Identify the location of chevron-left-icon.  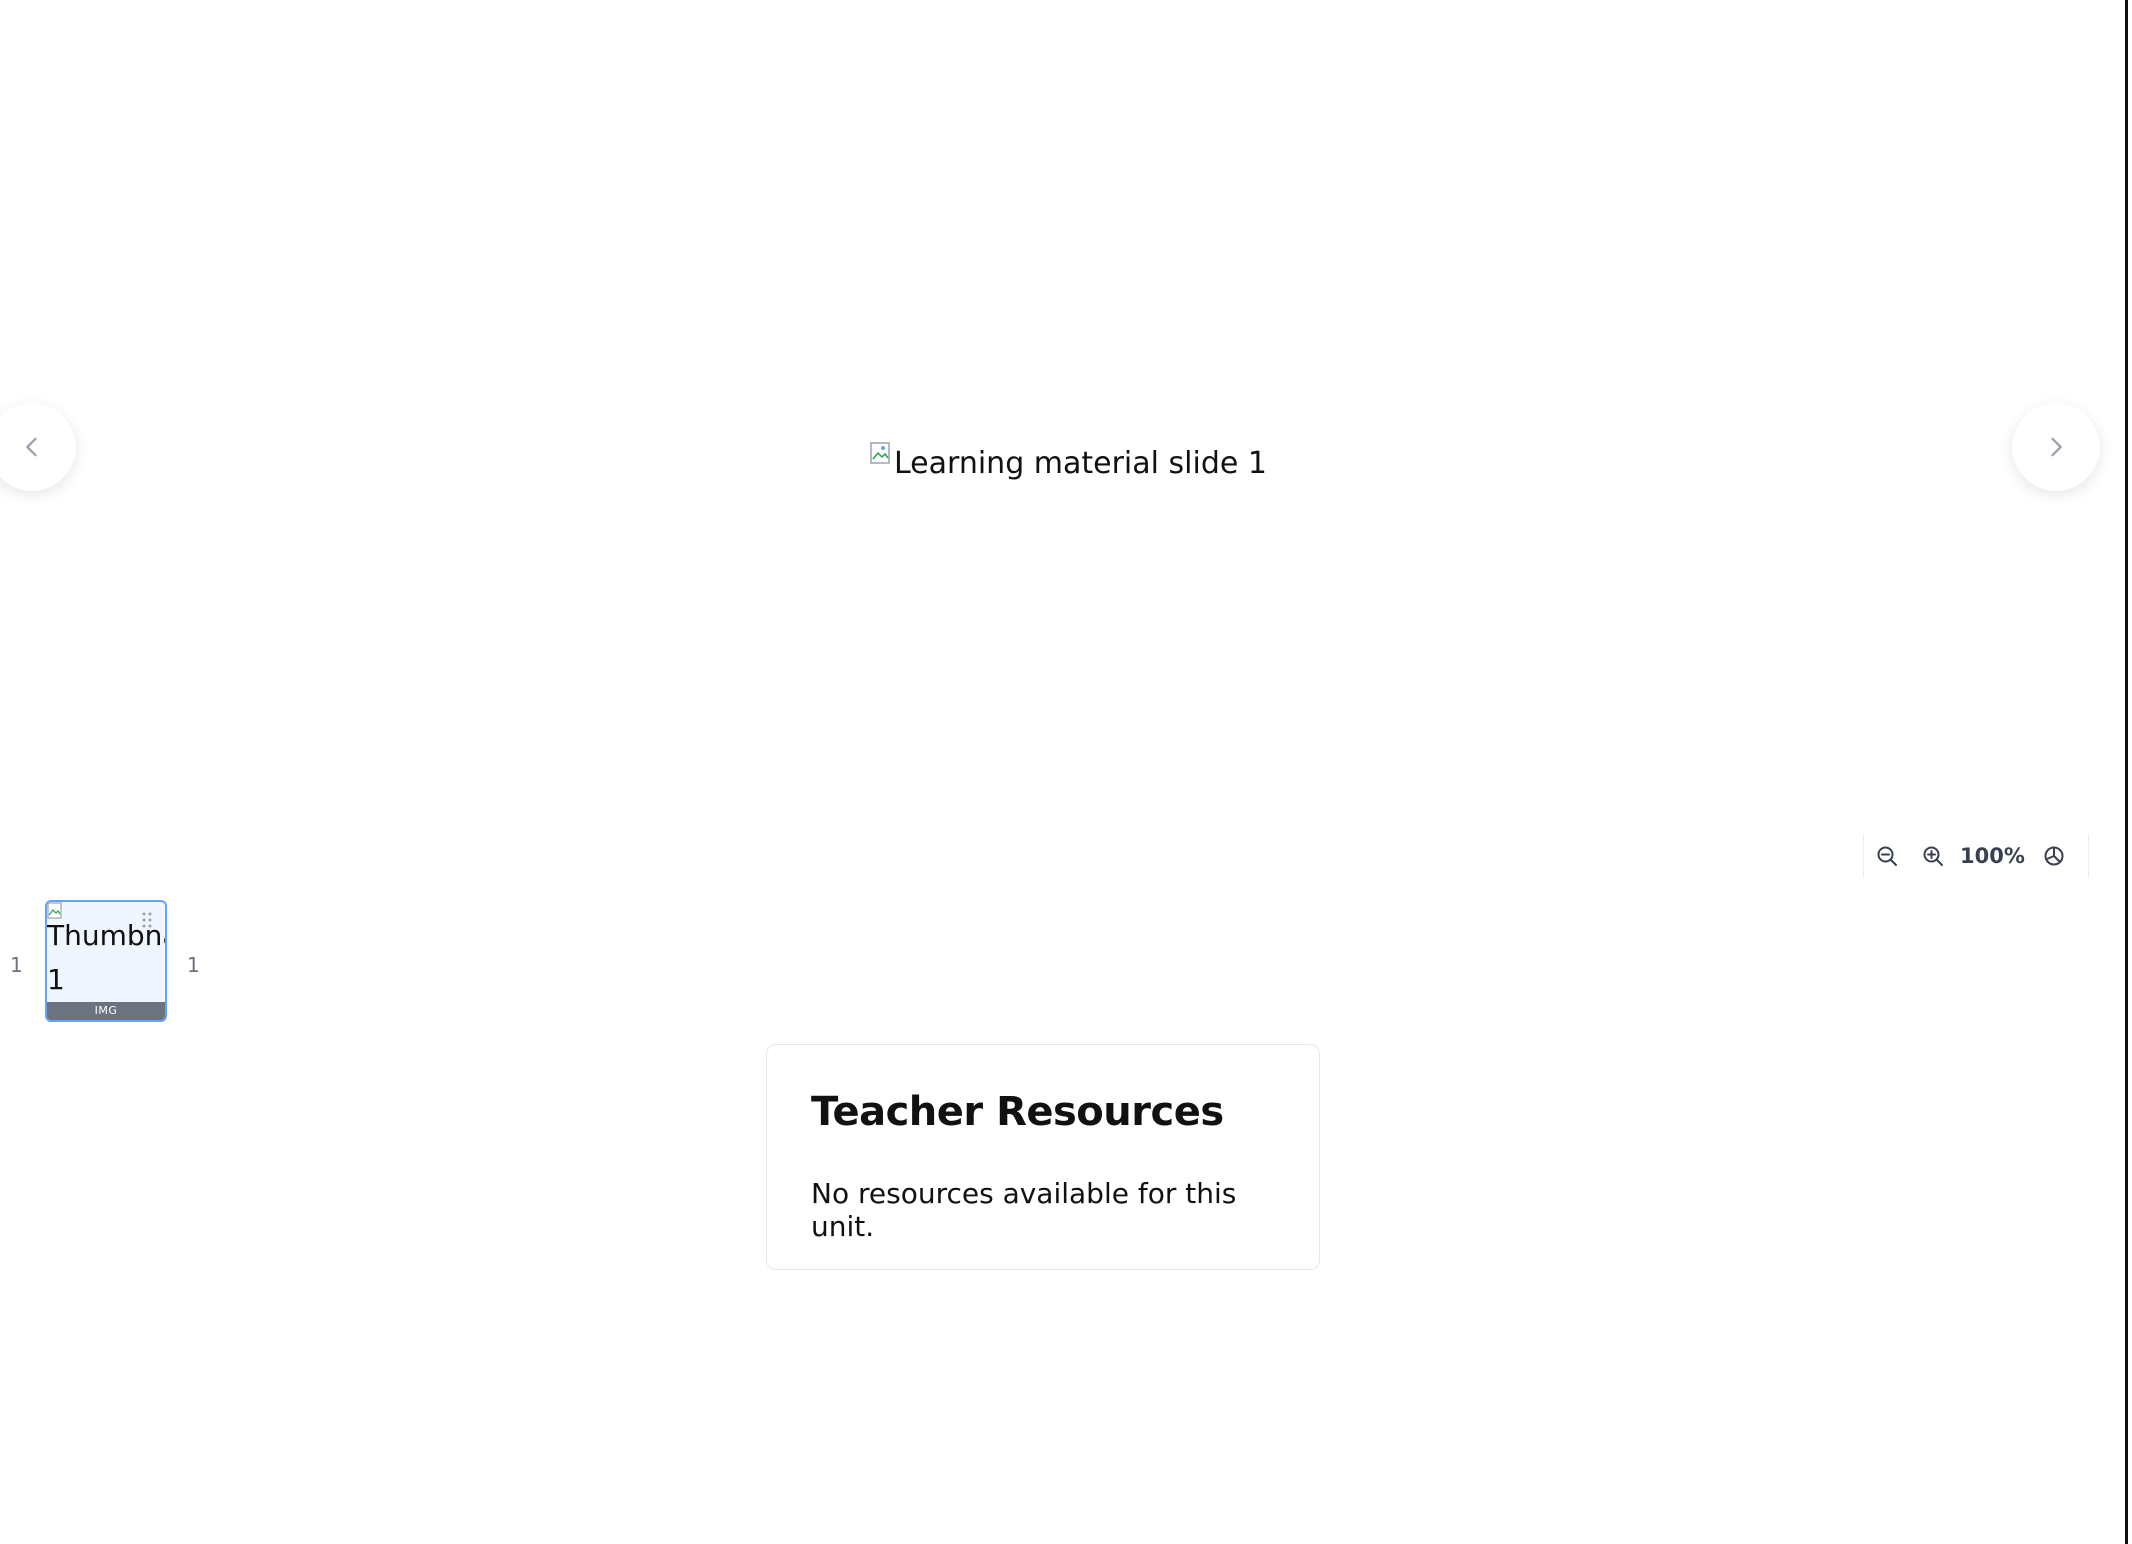
(31, 447).